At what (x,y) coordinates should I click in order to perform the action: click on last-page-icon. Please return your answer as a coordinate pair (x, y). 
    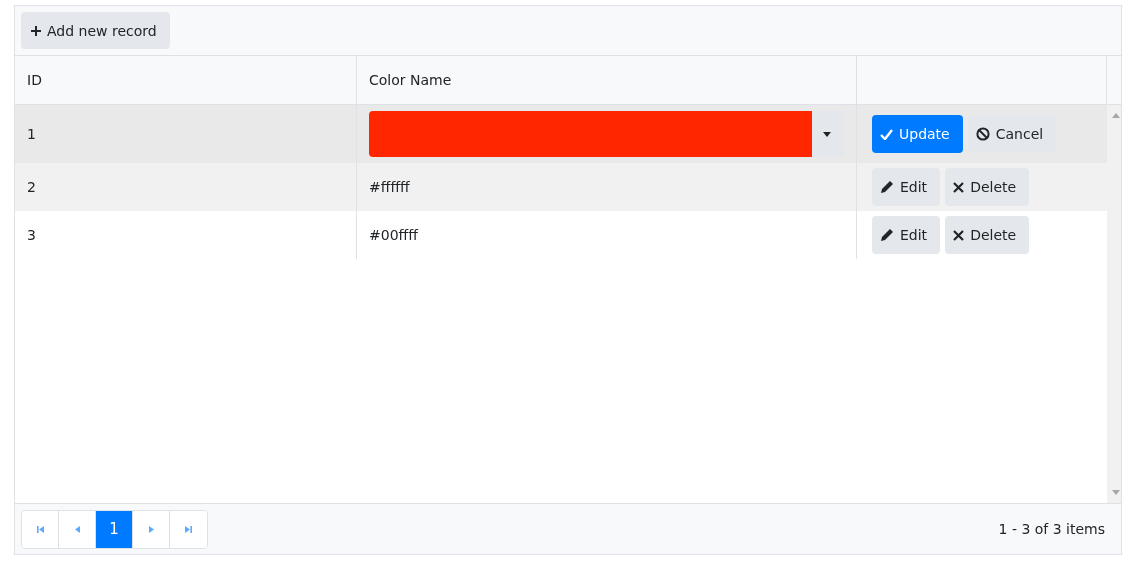
    Looking at the image, I should click on (188, 529).